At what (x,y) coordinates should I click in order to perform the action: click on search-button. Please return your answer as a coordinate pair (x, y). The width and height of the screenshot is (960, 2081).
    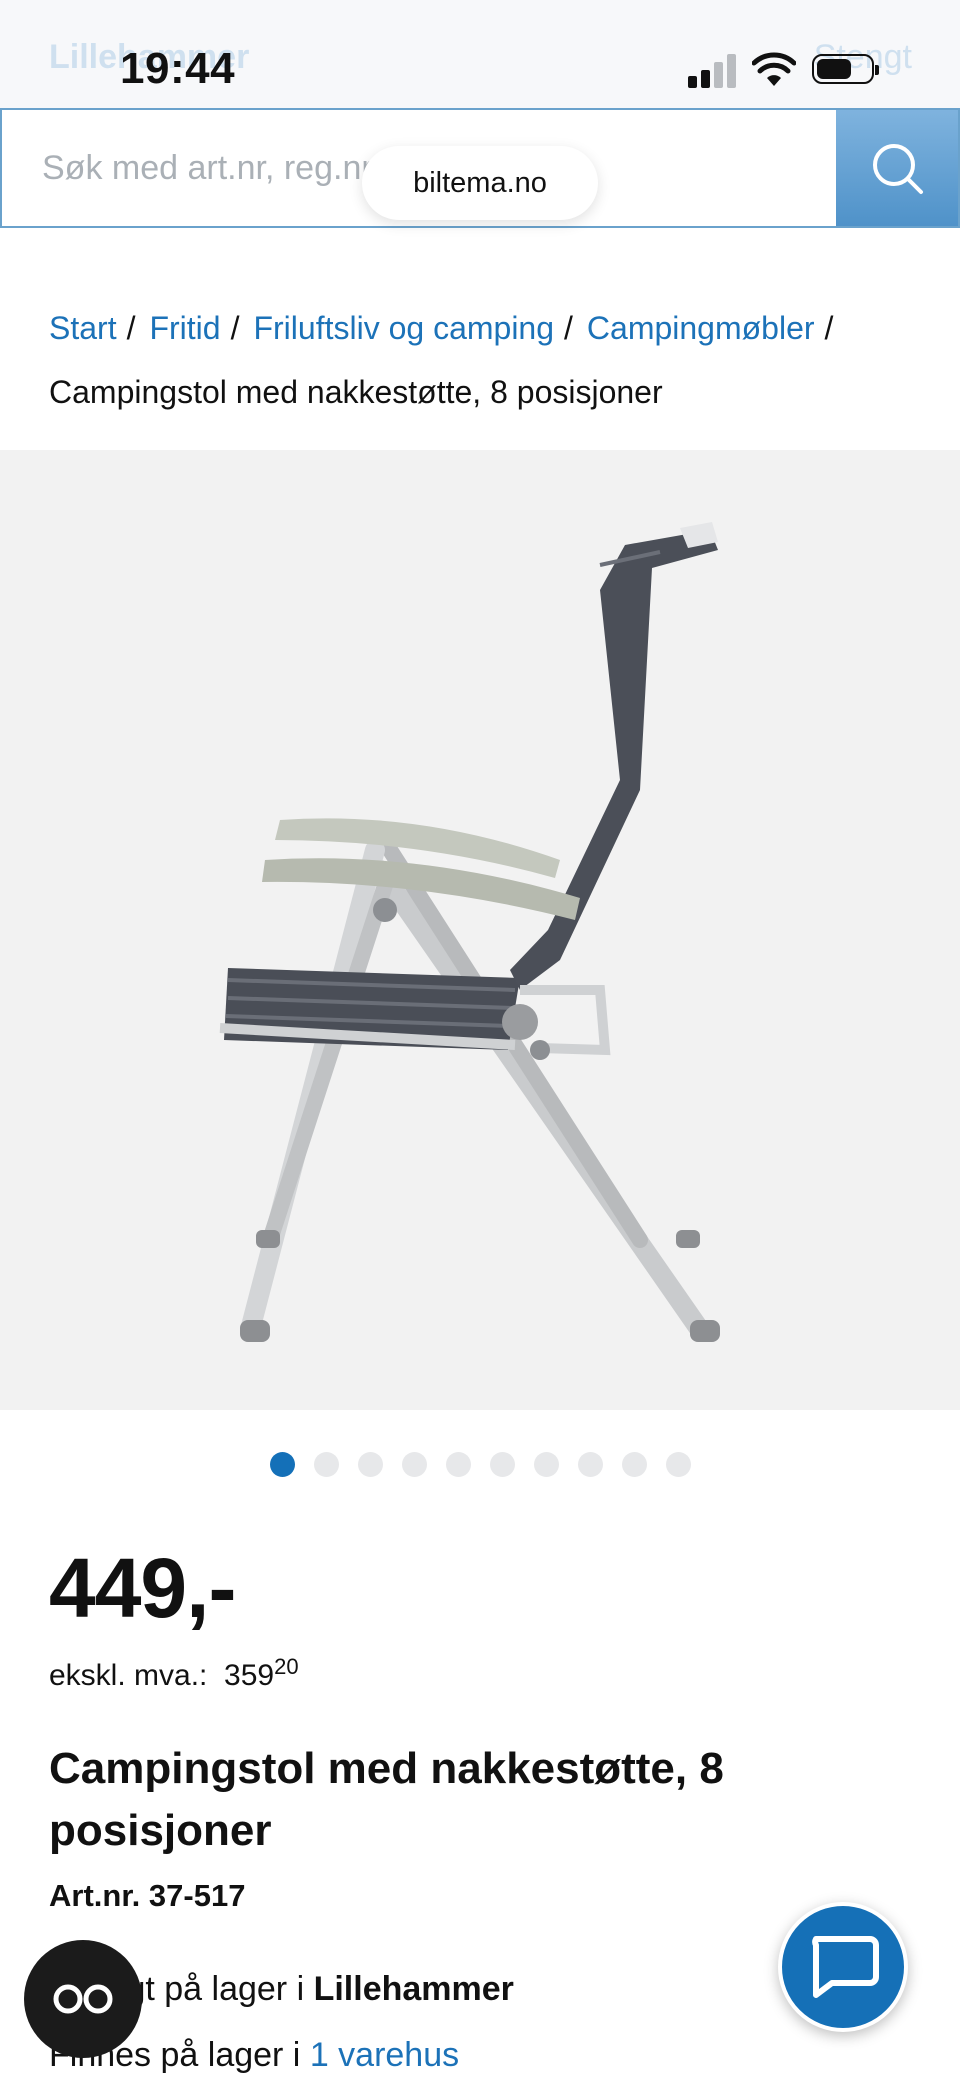
    Looking at the image, I should click on (897, 168).